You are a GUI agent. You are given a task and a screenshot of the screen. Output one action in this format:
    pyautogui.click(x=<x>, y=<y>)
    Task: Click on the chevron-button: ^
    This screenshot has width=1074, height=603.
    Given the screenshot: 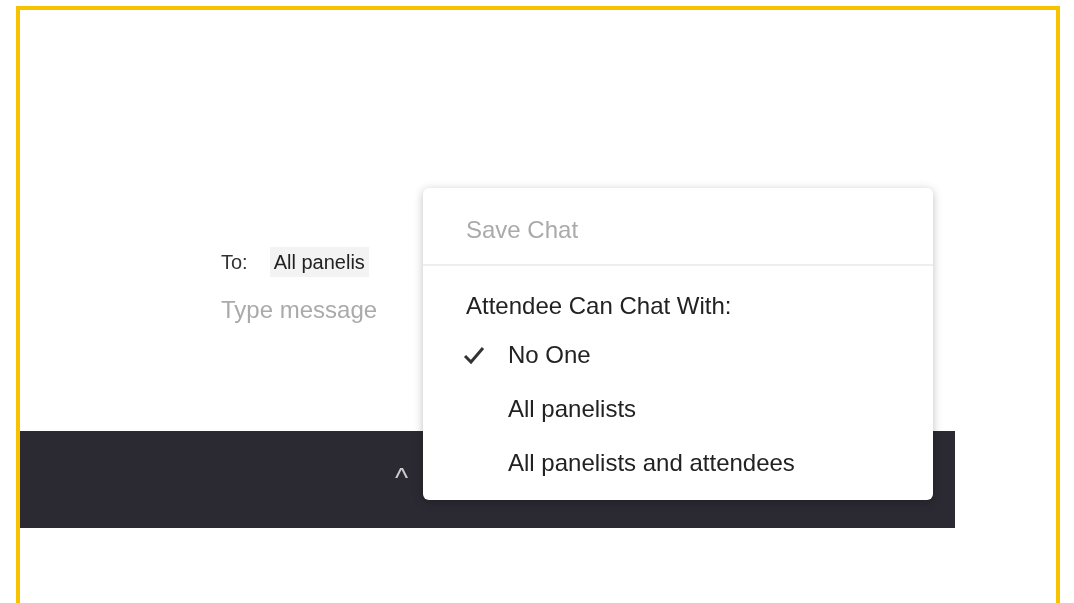 What is the action you would take?
    pyautogui.click(x=402, y=478)
    